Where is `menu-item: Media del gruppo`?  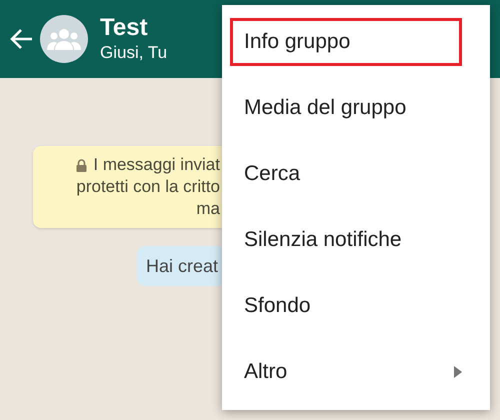
menu-item: Media del gruppo is located at coordinates (318, 108).